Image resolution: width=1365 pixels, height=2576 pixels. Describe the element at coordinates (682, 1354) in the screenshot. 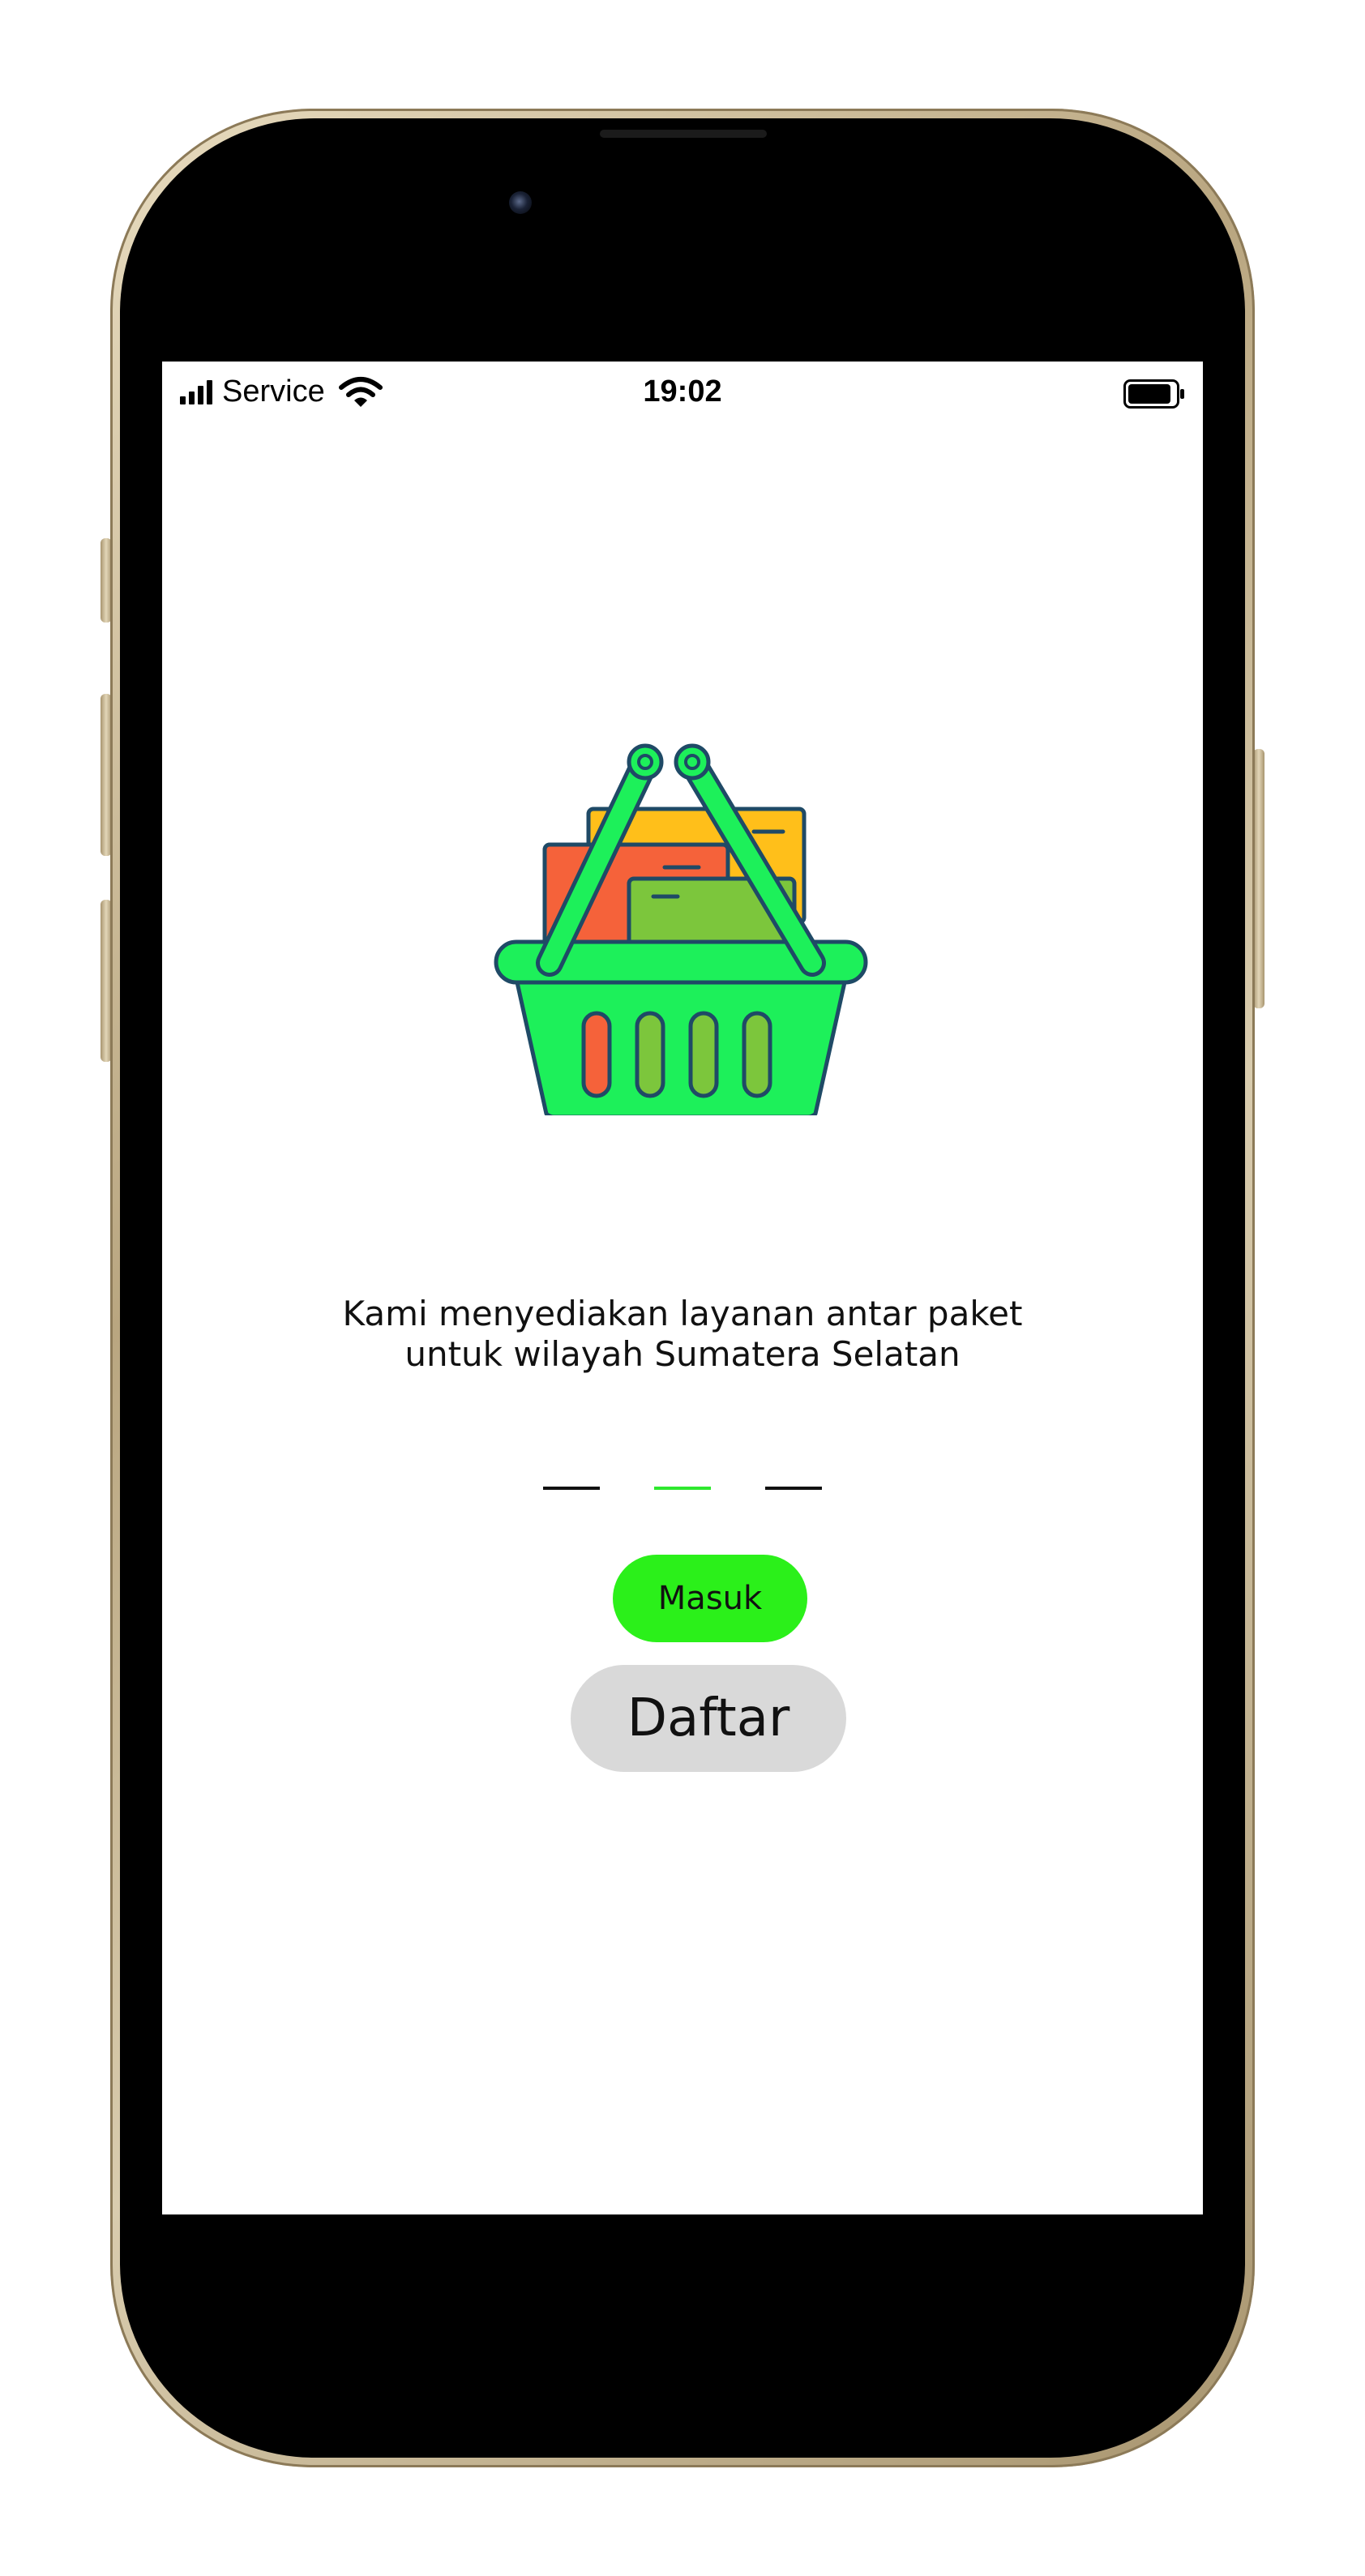

I see `tagline-line-2: untuk wilayah Sumatera Selatan` at that location.